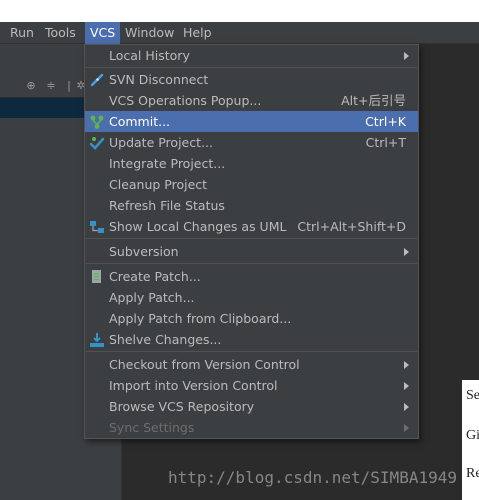  Describe the element at coordinates (97, 80) in the screenshot. I see `svn-disconnect-icon` at that location.